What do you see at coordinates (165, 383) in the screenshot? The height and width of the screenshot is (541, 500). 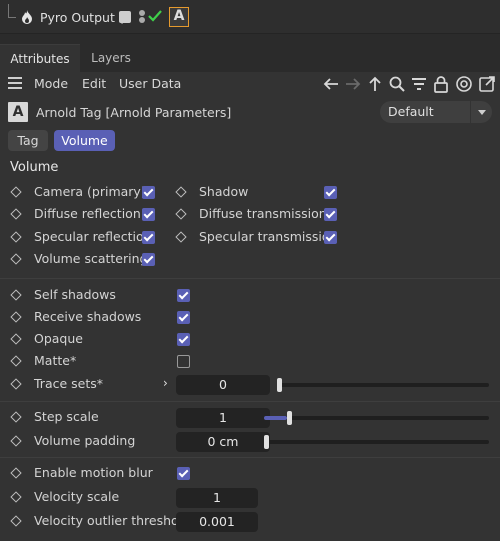 I see `chevron-right-icon: ›` at bounding box center [165, 383].